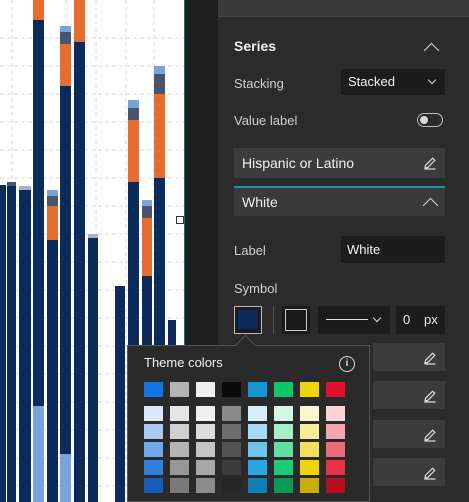 This screenshot has width=469, height=502. What do you see at coordinates (339, 201) in the screenshot?
I see `series-item-white: White` at bounding box center [339, 201].